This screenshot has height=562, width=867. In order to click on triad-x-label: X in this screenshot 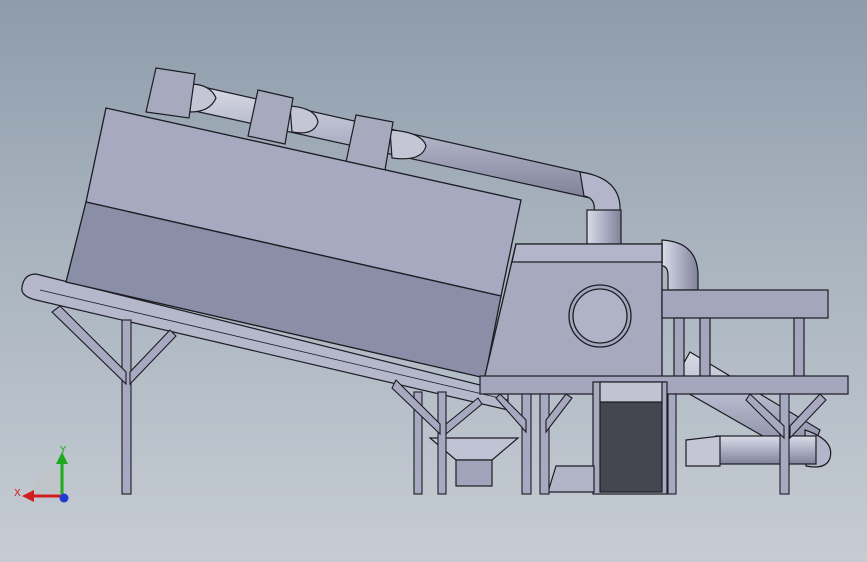, I will do `click(17, 493)`.